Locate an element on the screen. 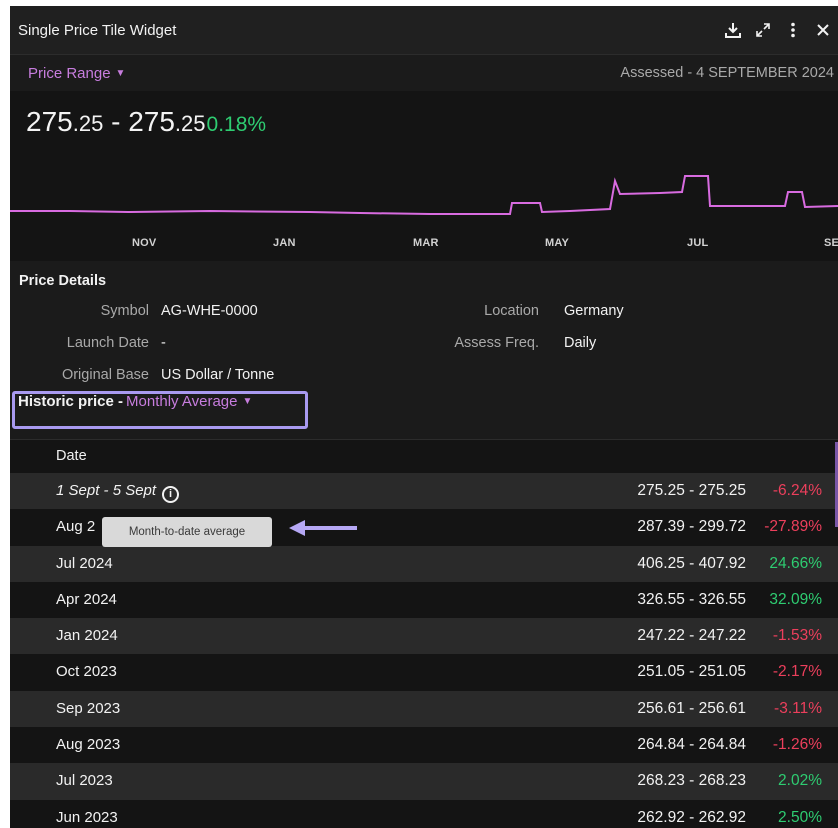  row-change: -1.53% is located at coordinates (797, 636).